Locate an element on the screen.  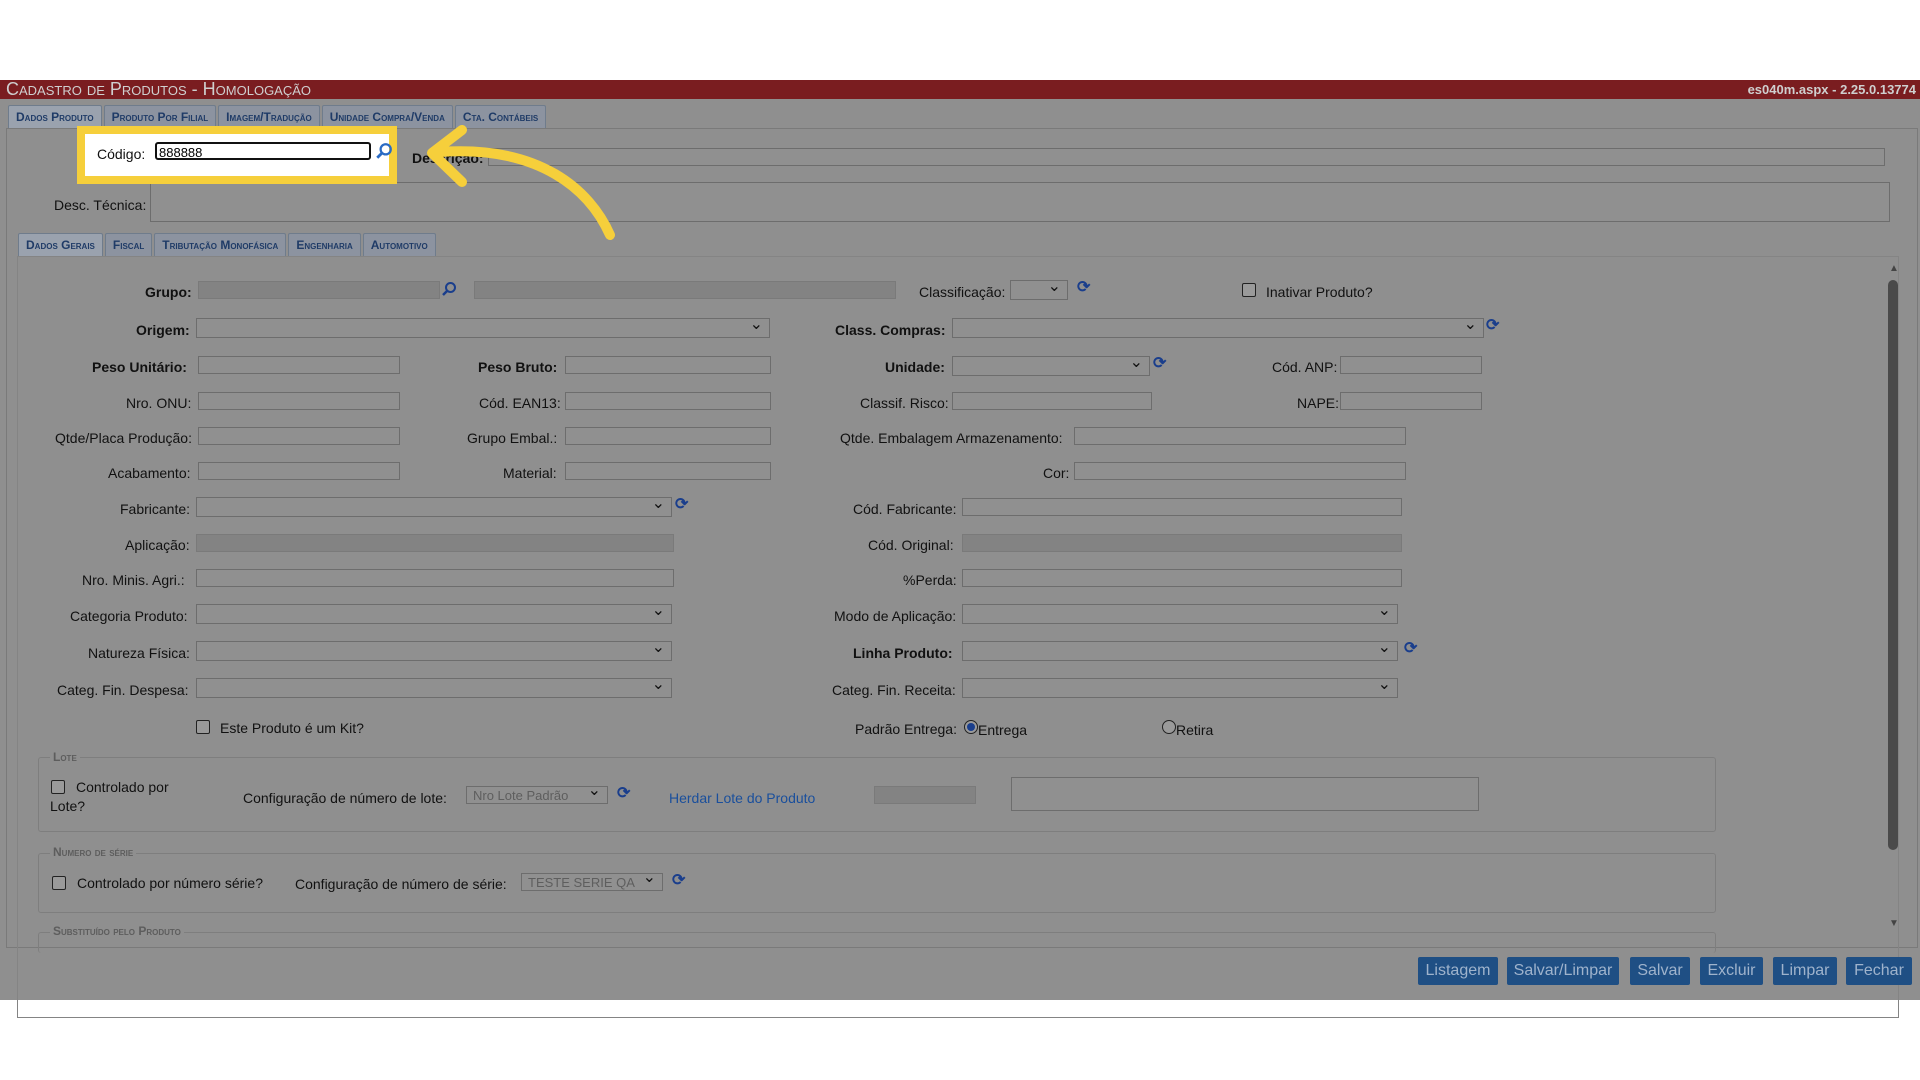
retira-label: Retira is located at coordinates (1195, 730).